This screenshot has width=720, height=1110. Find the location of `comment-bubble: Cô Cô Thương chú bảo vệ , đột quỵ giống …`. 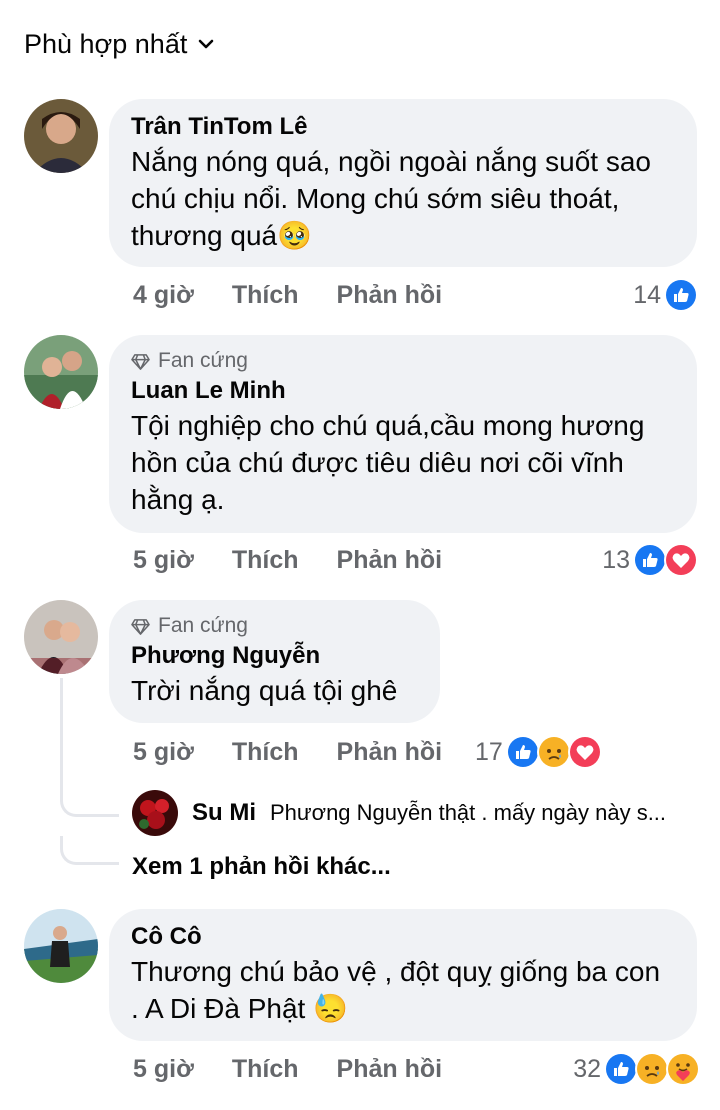

comment-bubble: Cô Cô Thương chú bảo vệ , đột quỵ giống … is located at coordinates (403, 975).